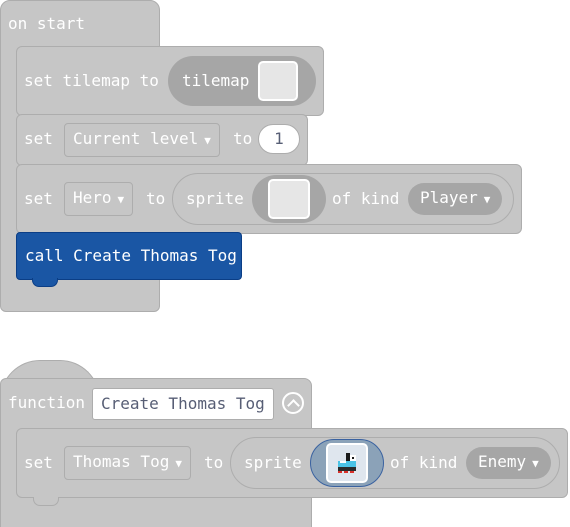 Image resolution: width=570 pixels, height=527 pixels. Describe the element at coordinates (278, 81) in the screenshot. I see `tilemap-slot` at that location.